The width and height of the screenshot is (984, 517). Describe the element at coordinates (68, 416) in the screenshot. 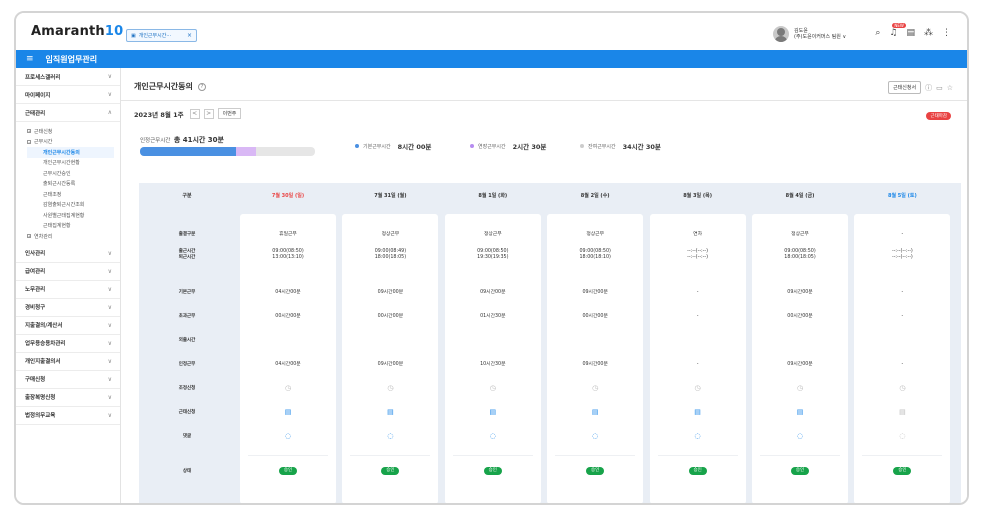

I see `sidebar-menu: 법정의무교육 ∨` at that location.